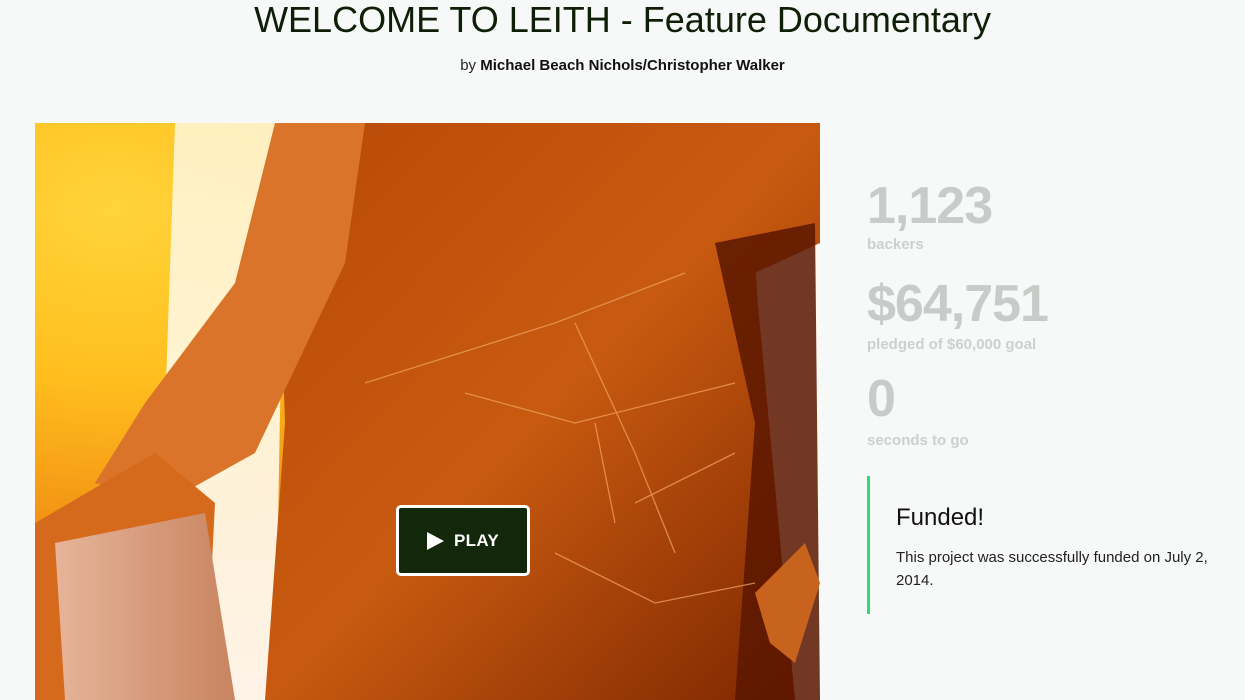 This screenshot has width=1245, height=700. Describe the element at coordinates (632, 65) in the screenshot. I see `creator-link: Michael Beach Nichols/Christopher Walker` at that location.